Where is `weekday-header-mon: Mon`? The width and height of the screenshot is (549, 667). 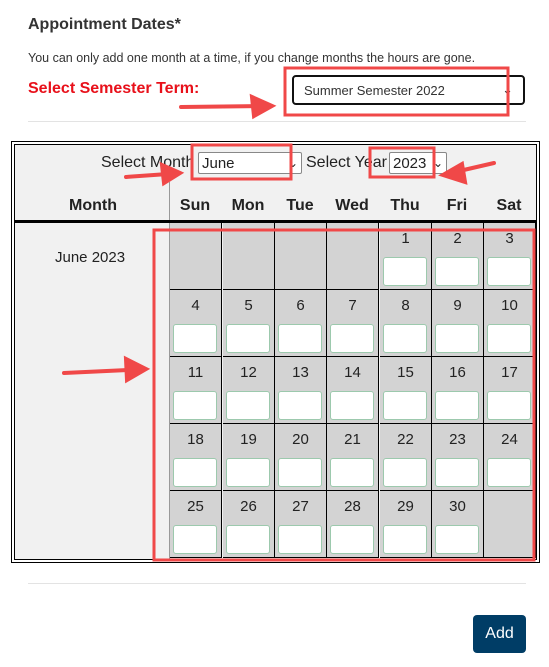
weekday-header-mon: Mon is located at coordinates (248, 205).